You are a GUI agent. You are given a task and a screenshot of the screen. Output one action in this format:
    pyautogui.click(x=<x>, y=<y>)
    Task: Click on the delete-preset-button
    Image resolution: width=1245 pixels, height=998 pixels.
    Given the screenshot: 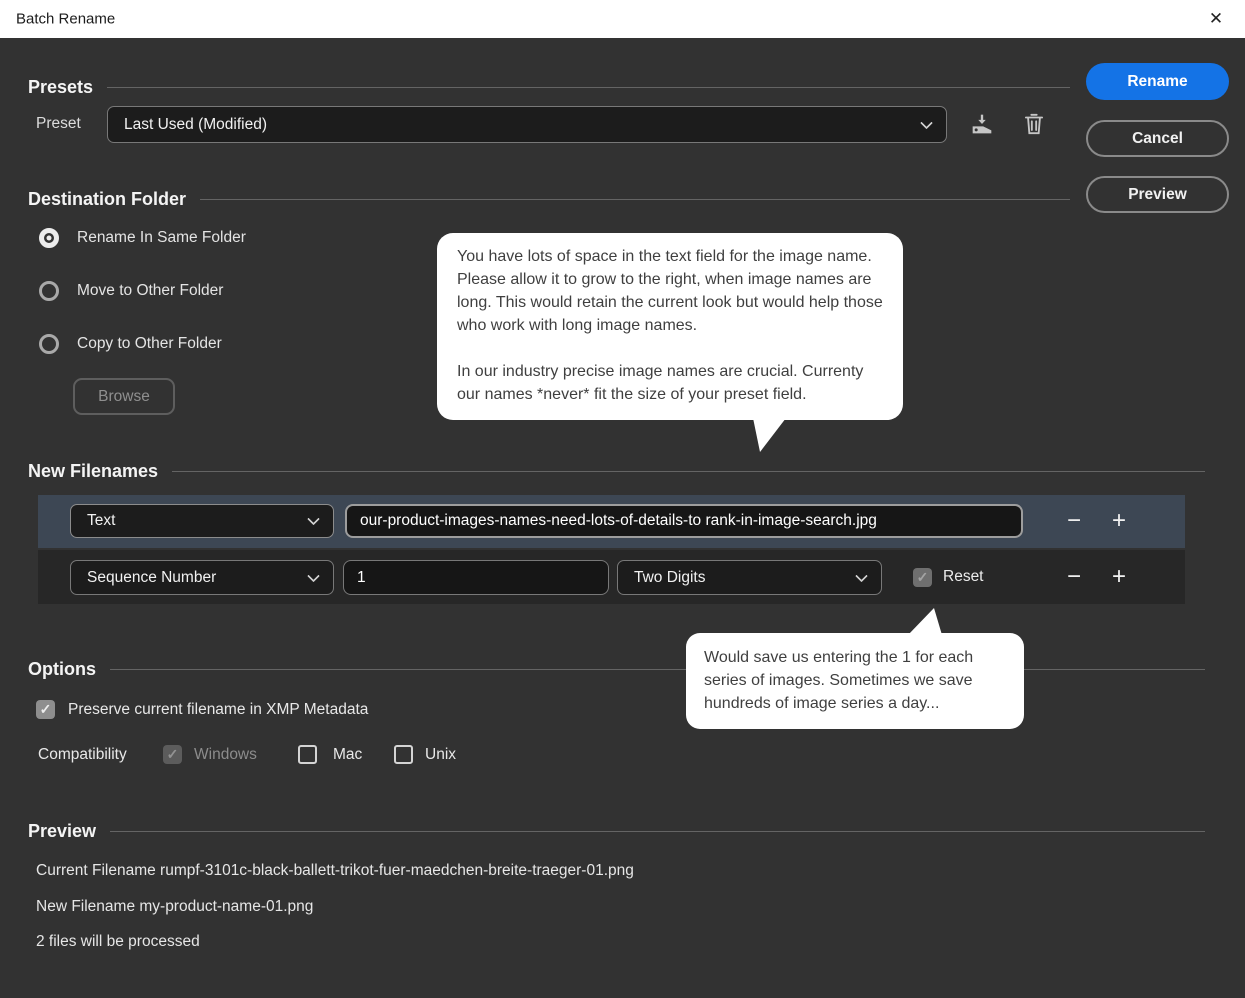 What is the action you would take?
    pyautogui.click(x=1034, y=124)
    